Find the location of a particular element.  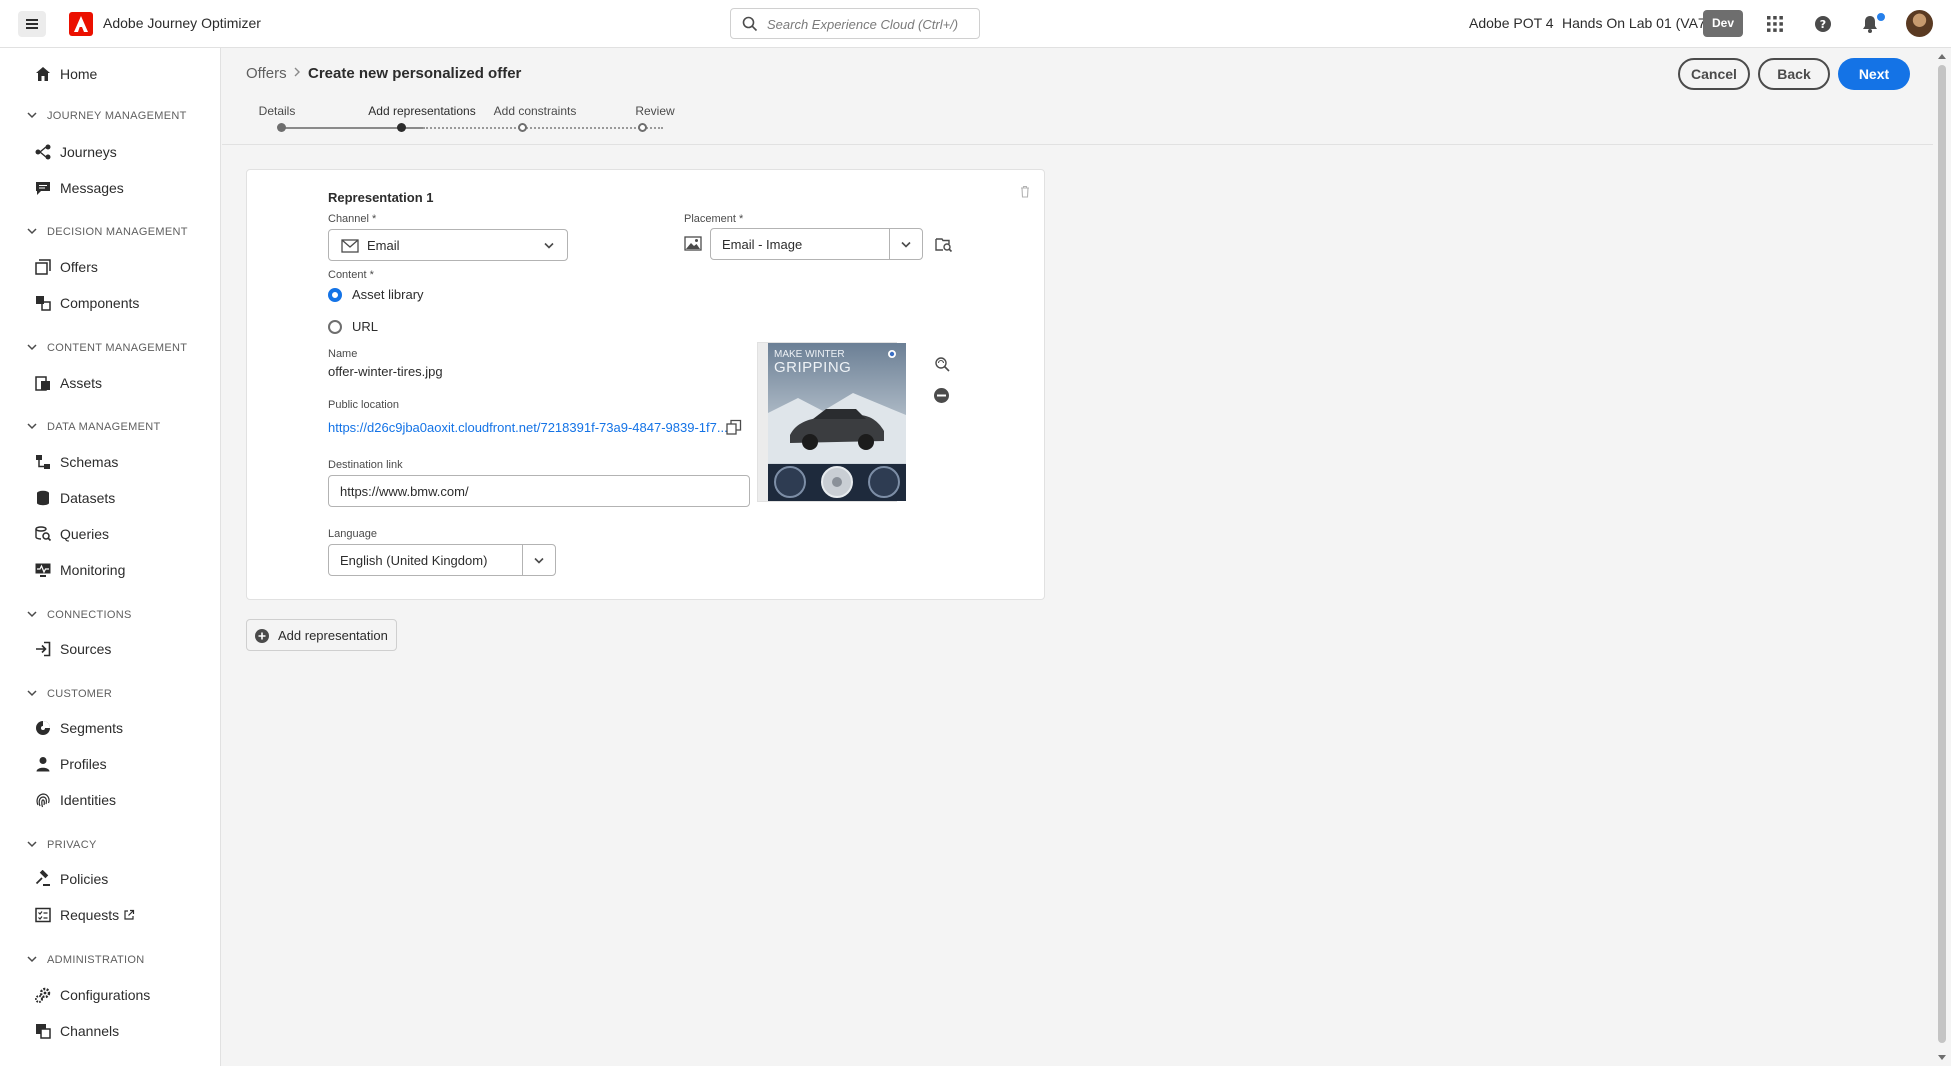

add-representation-button: Add representation is located at coordinates (321, 635).